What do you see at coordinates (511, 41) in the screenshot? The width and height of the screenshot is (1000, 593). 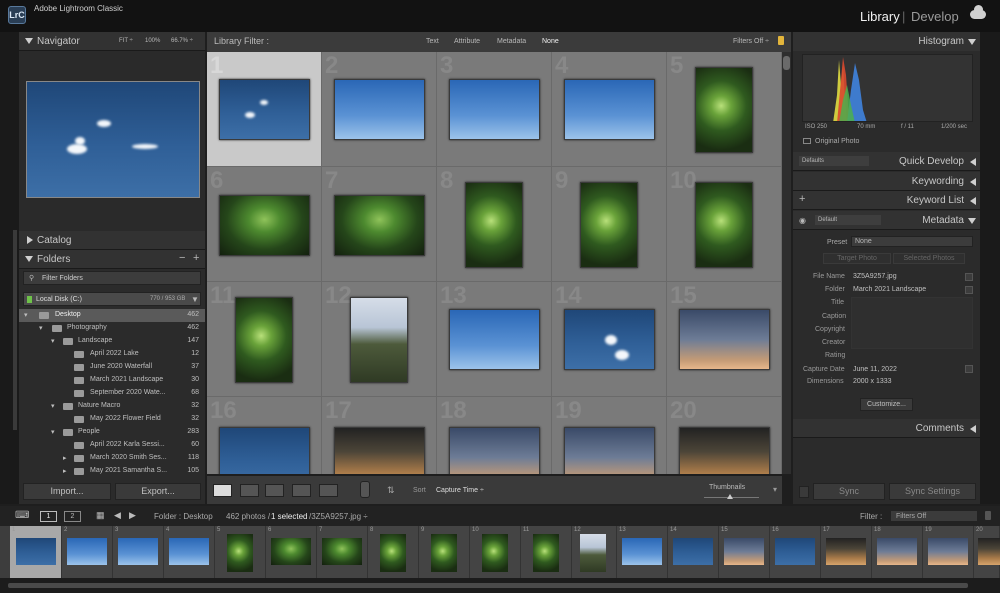 I see `filter-metadata: Metadata` at bounding box center [511, 41].